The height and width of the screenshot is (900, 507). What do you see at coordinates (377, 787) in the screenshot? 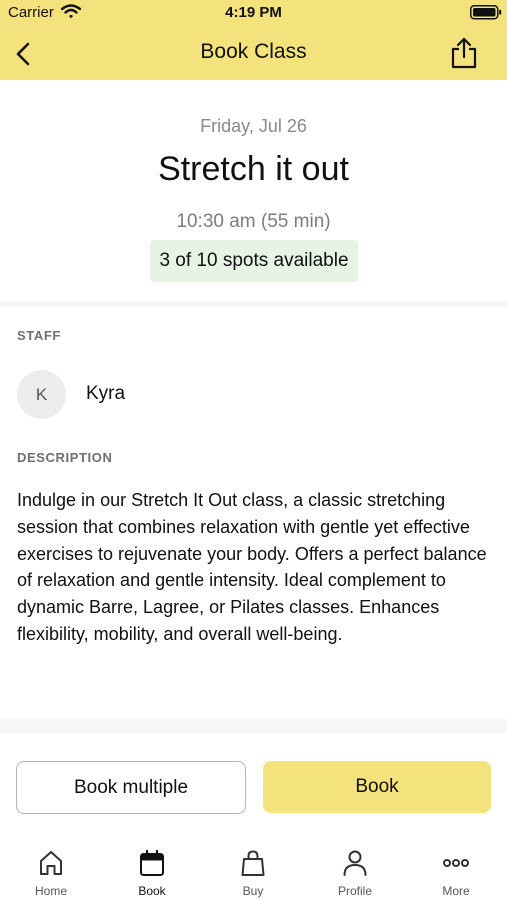
I see `book-button: Book` at bounding box center [377, 787].